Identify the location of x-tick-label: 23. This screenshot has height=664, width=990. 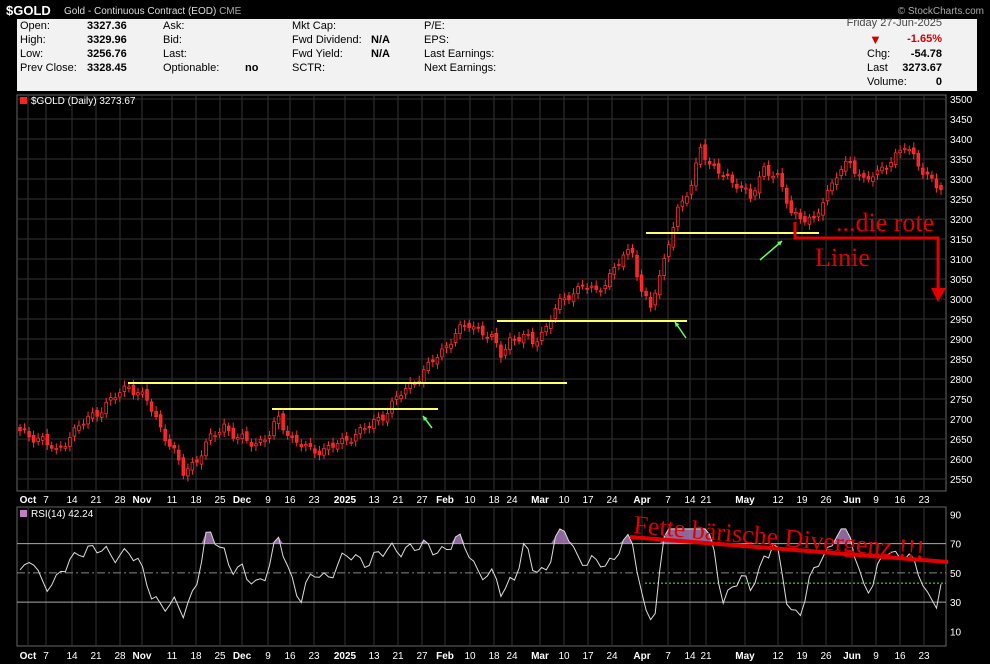
(924, 656).